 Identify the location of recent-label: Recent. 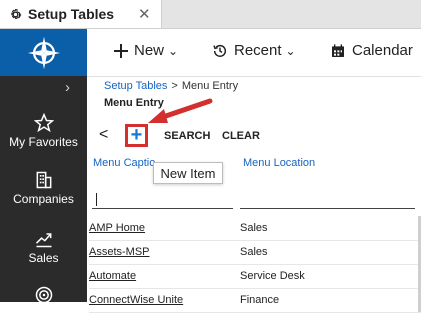
(258, 50).